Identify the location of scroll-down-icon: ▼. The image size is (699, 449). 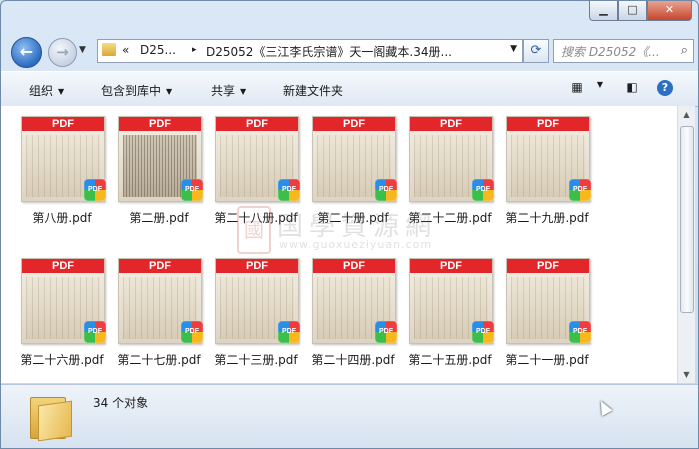
(686, 374).